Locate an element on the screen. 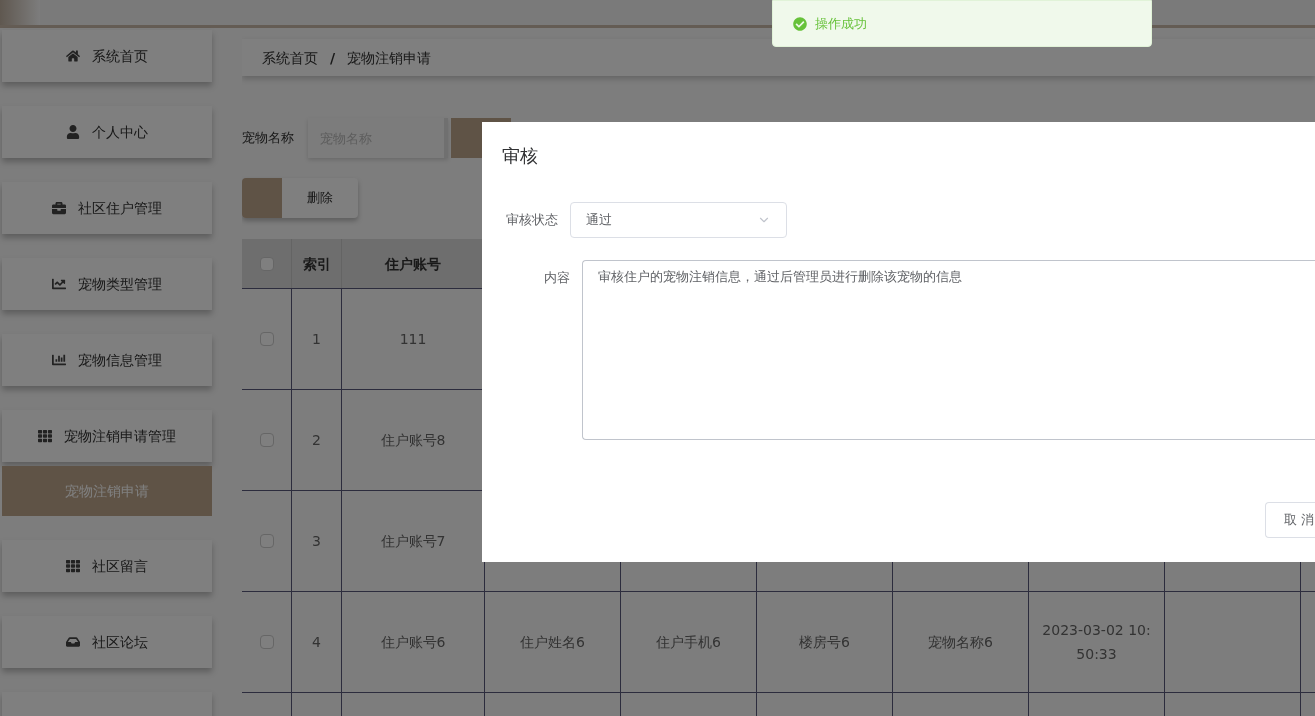 The height and width of the screenshot is (716, 1315). sidebar-item: 个人中心 is located at coordinates (107, 132).